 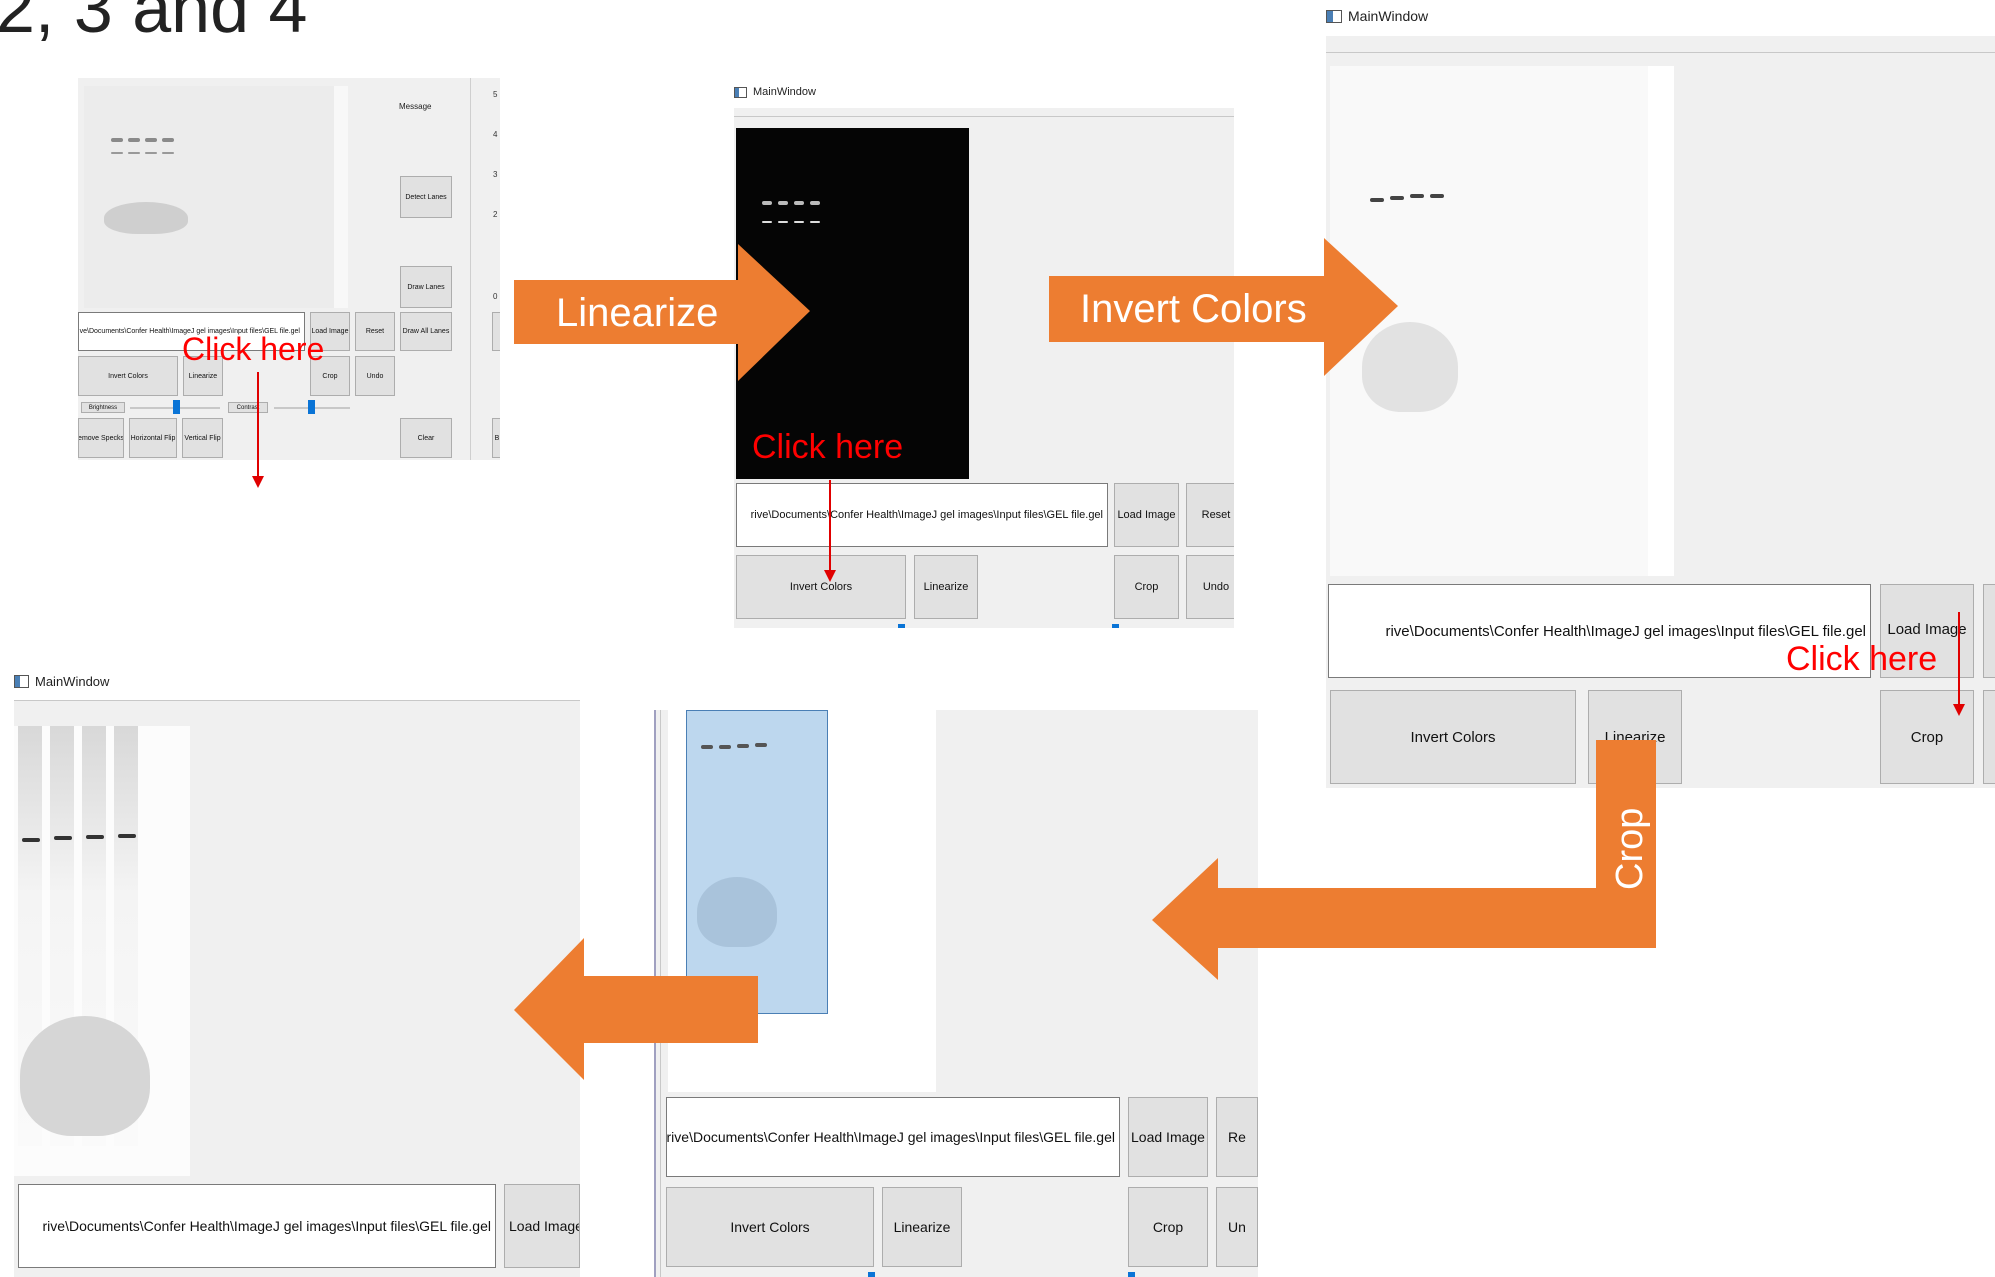 I want to click on crop-arrow, so click(x=1404, y=860).